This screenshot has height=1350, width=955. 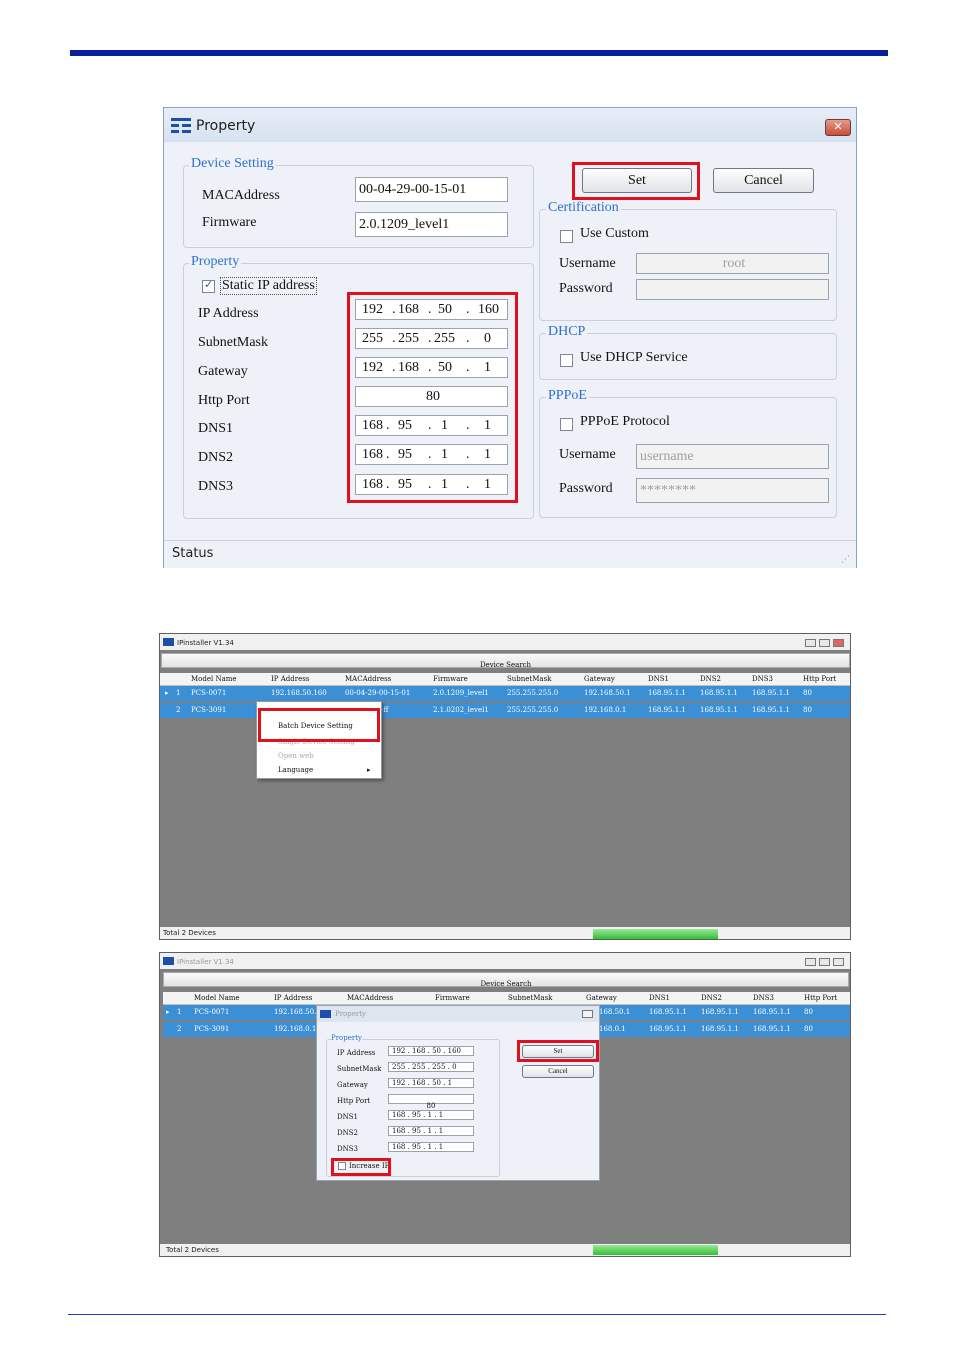 What do you see at coordinates (356, 1053) in the screenshot?
I see `batch-ip-label: IP Address` at bounding box center [356, 1053].